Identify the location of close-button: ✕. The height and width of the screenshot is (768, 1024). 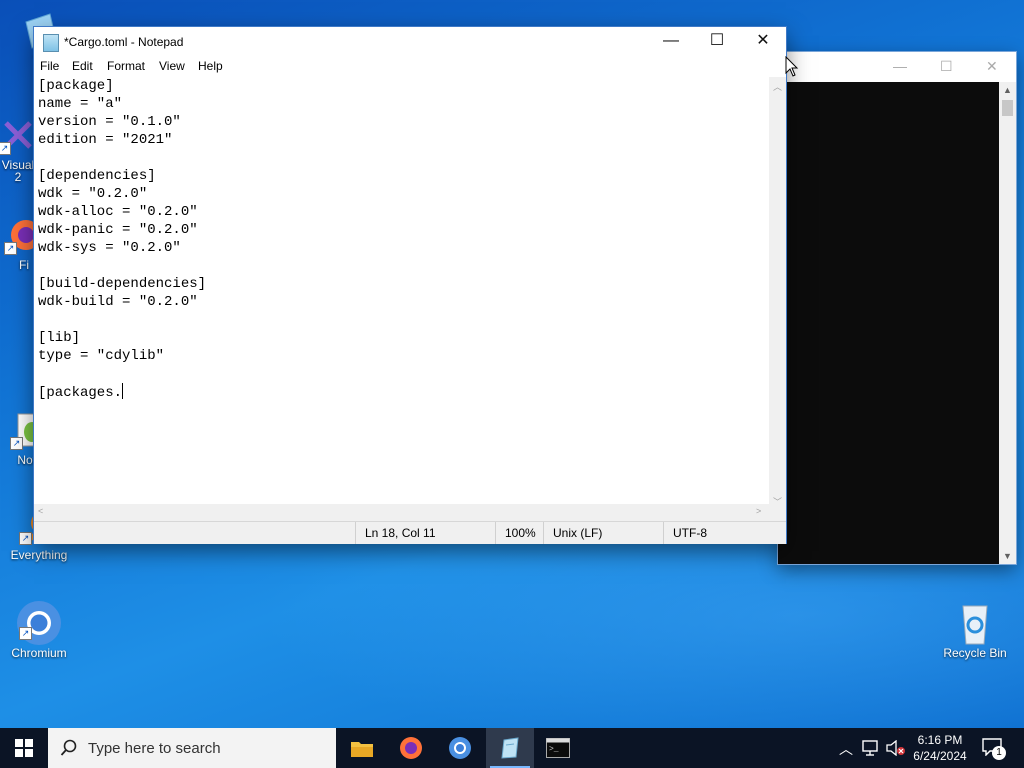
(763, 42).